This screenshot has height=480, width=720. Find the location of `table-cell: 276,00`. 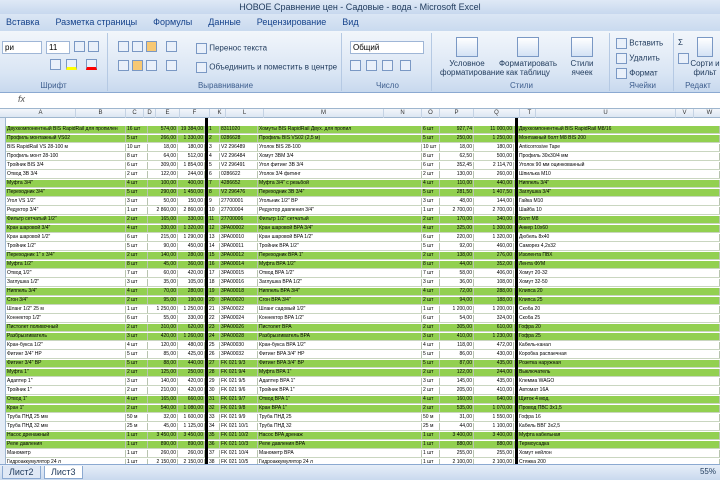

table-cell: 276,00 is located at coordinates (494, 255).